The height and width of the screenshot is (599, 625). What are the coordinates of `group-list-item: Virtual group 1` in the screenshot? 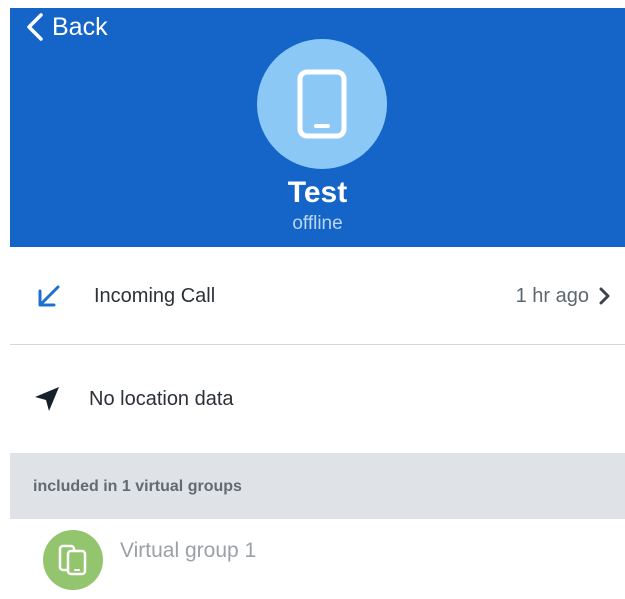 It's located at (317, 559).